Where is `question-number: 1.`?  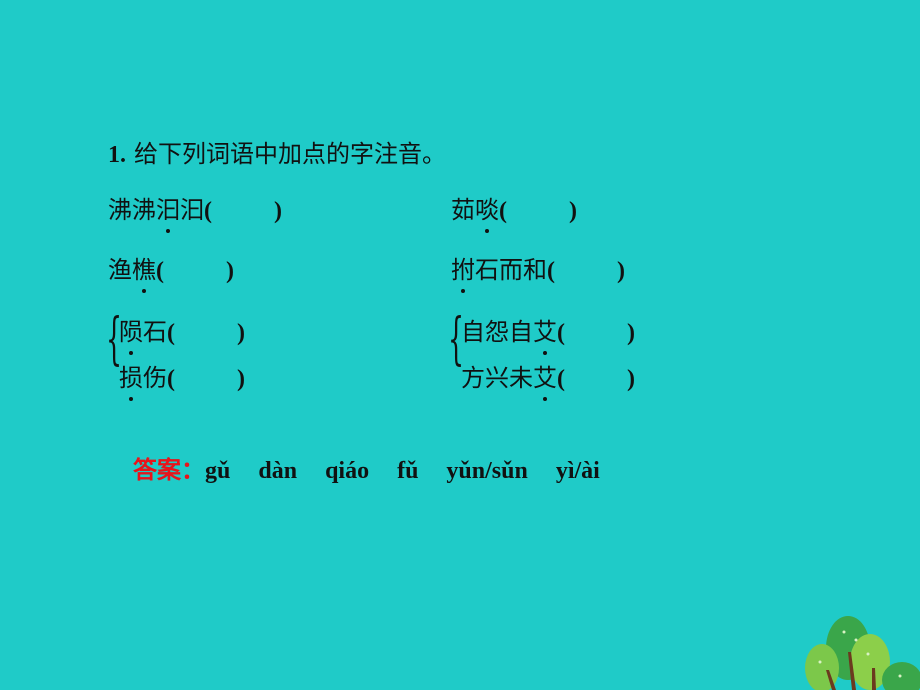 question-number: 1. is located at coordinates (117, 155).